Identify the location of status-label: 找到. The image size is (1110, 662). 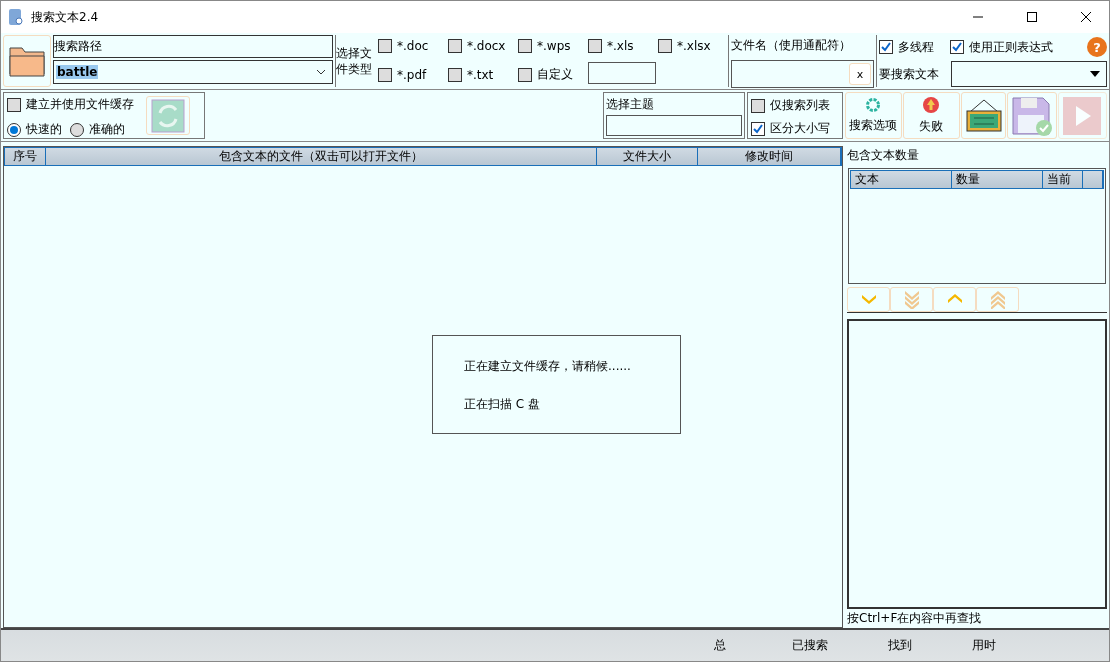
(900, 645).